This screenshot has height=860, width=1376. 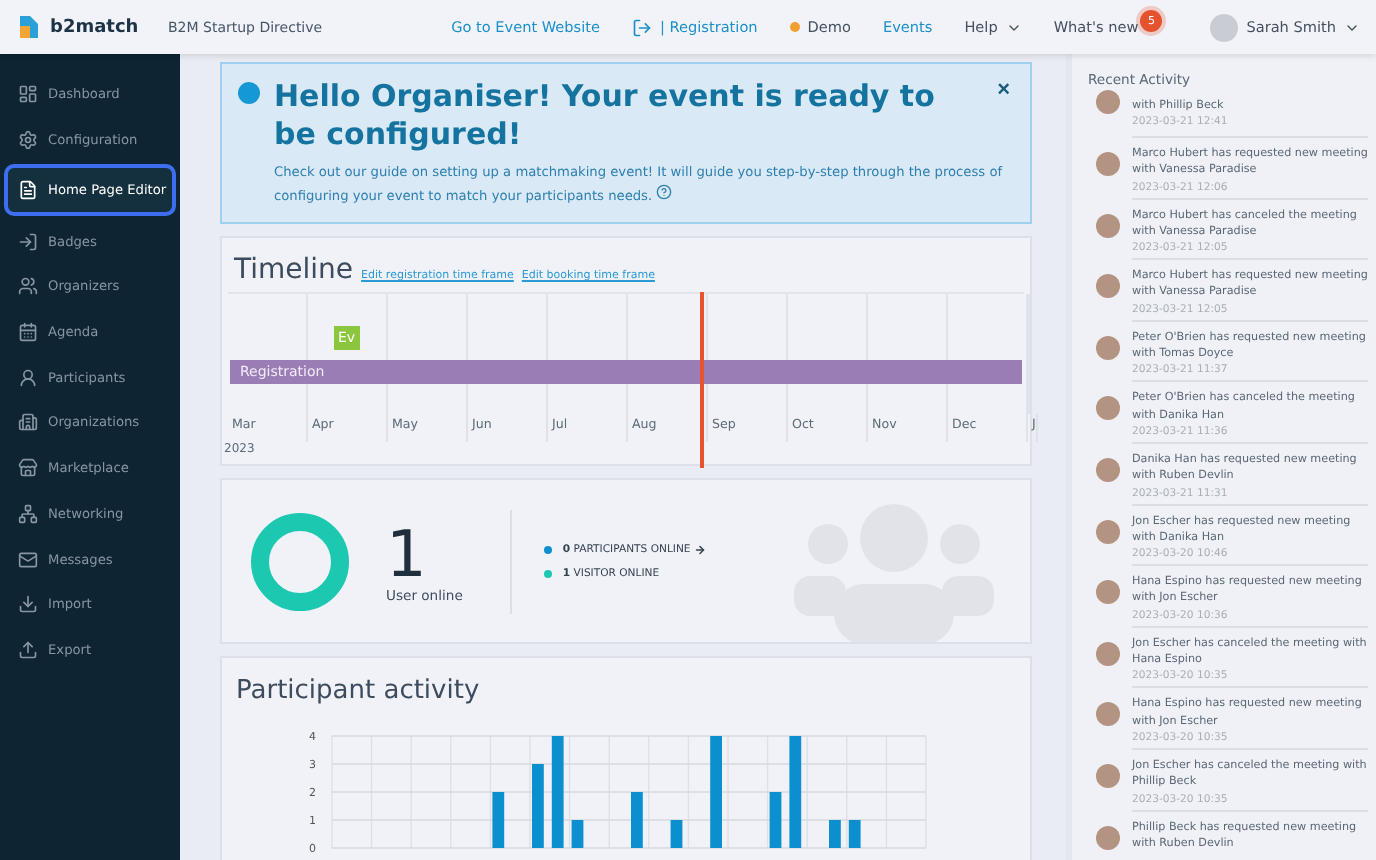 What do you see at coordinates (605, 116) in the screenshot?
I see `banner-title: Hello Organiser! Your event is ready to be configured!` at bounding box center [605, 116].